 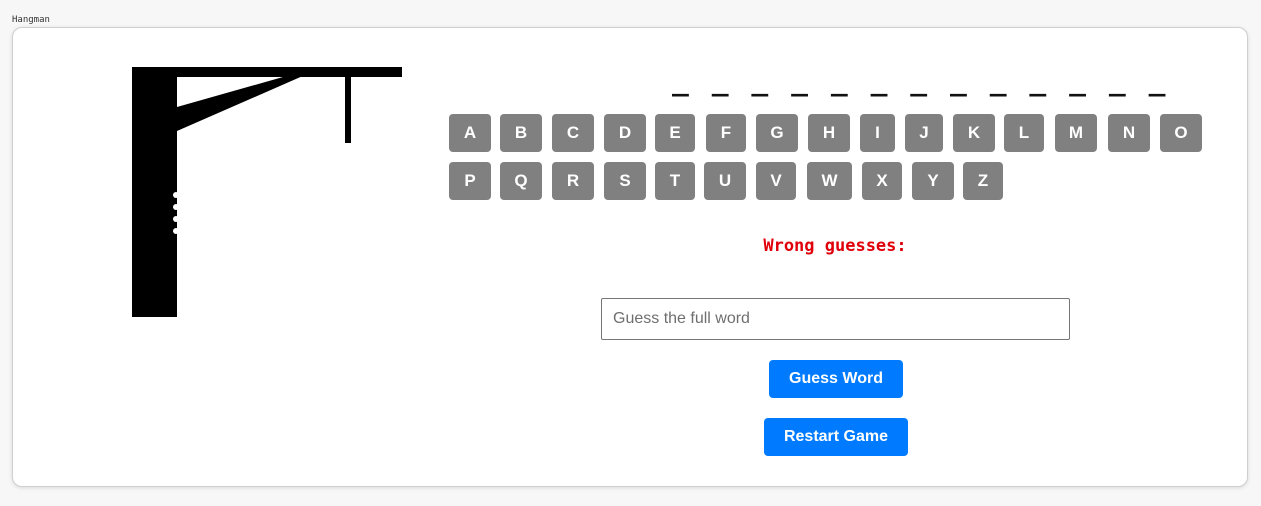 I want to click on letter-button-l: L, so click(x=1024, y=133).